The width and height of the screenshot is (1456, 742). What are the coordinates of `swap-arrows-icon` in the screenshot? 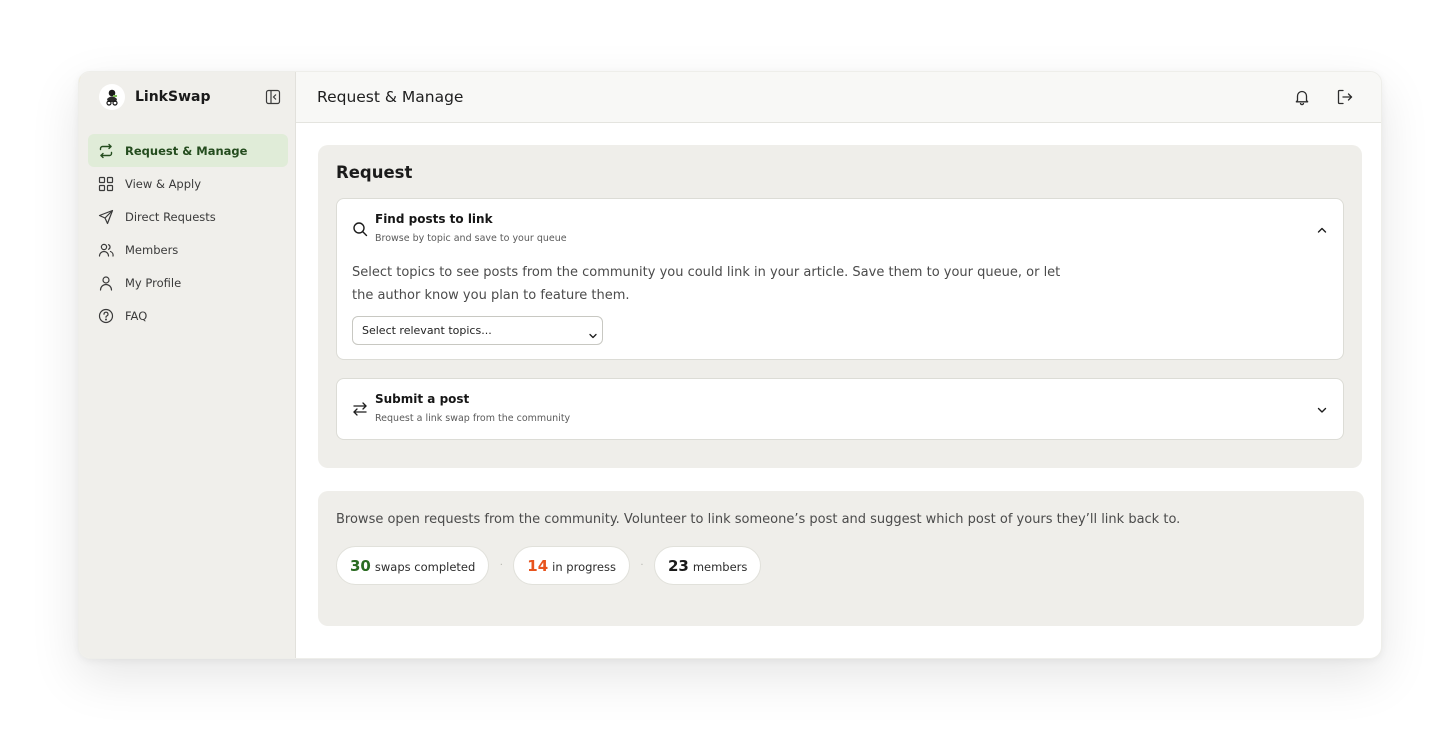 It's located at (106, 151).